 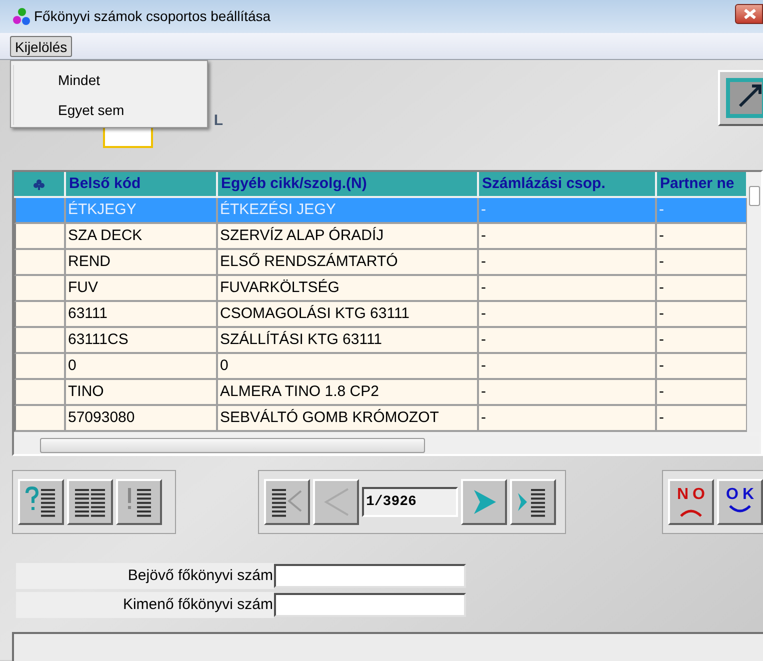 I want to click on column-header: Egyéb cikk/szolg.(N), so click(x=348, y=185).